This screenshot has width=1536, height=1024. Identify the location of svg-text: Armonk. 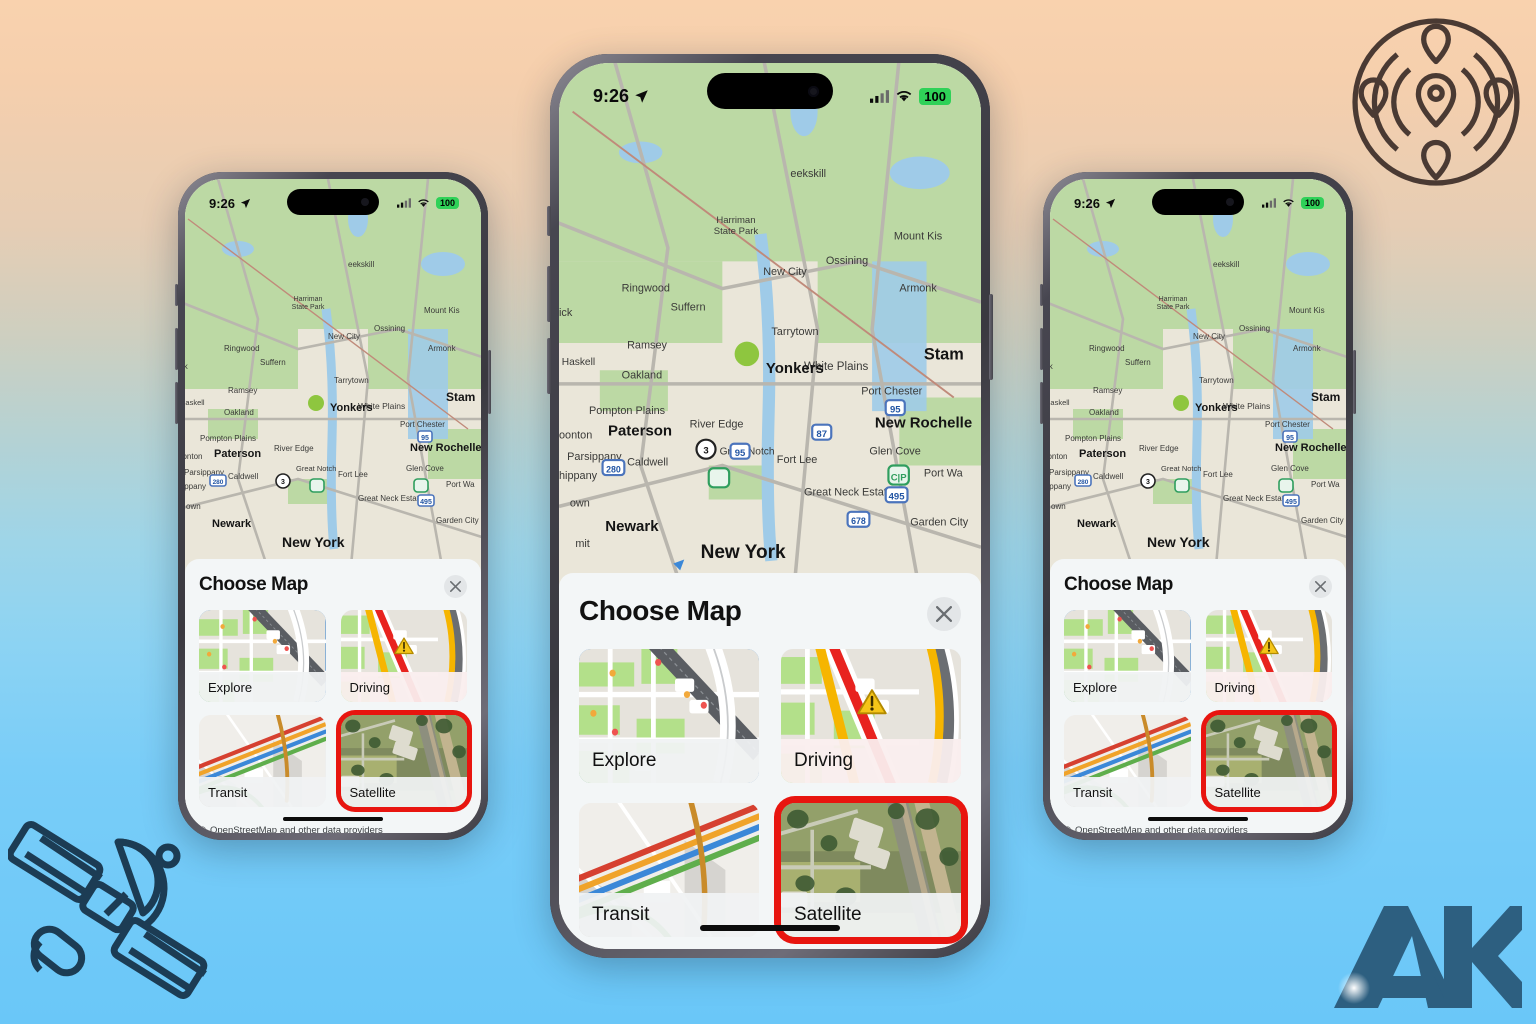
(918, 288).